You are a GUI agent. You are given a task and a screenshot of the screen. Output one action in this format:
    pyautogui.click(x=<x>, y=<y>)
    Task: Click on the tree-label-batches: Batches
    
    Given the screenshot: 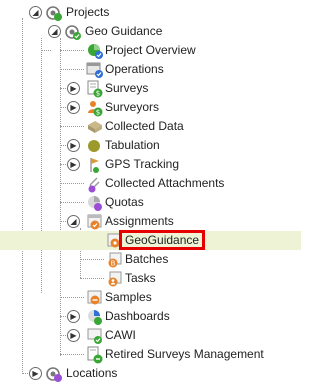 What is the action you would take?
    pyautogui.click(x=147, y=259)
    